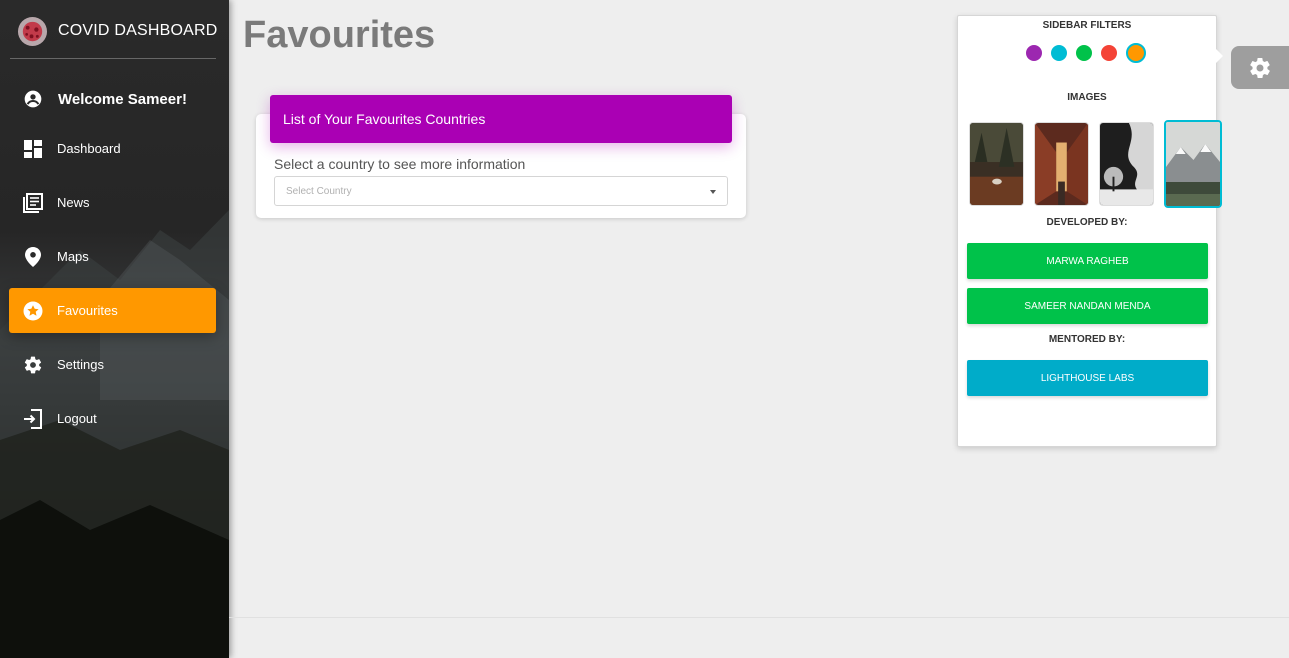  Describe the element at coordinates (339, 35) in the screenshot. I see `page-title: Favourites` at that location.